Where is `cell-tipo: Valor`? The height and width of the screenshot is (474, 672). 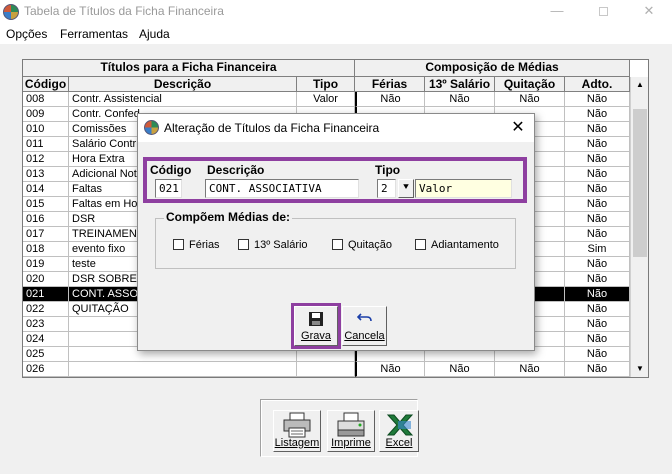
cell-tipo: Valor is located at coordinates (326, 99).